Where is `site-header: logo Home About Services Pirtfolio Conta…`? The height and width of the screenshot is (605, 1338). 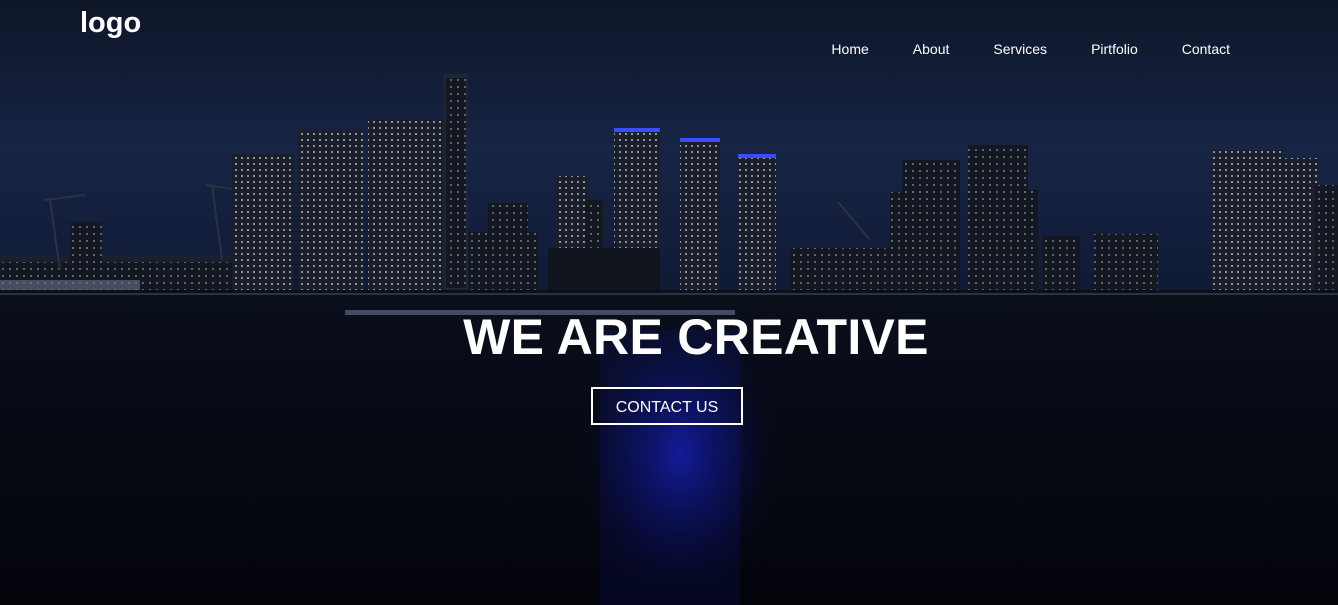
site-header: logo Home About Services Pirtfolio Conta… is located at coordinates (669, 40).